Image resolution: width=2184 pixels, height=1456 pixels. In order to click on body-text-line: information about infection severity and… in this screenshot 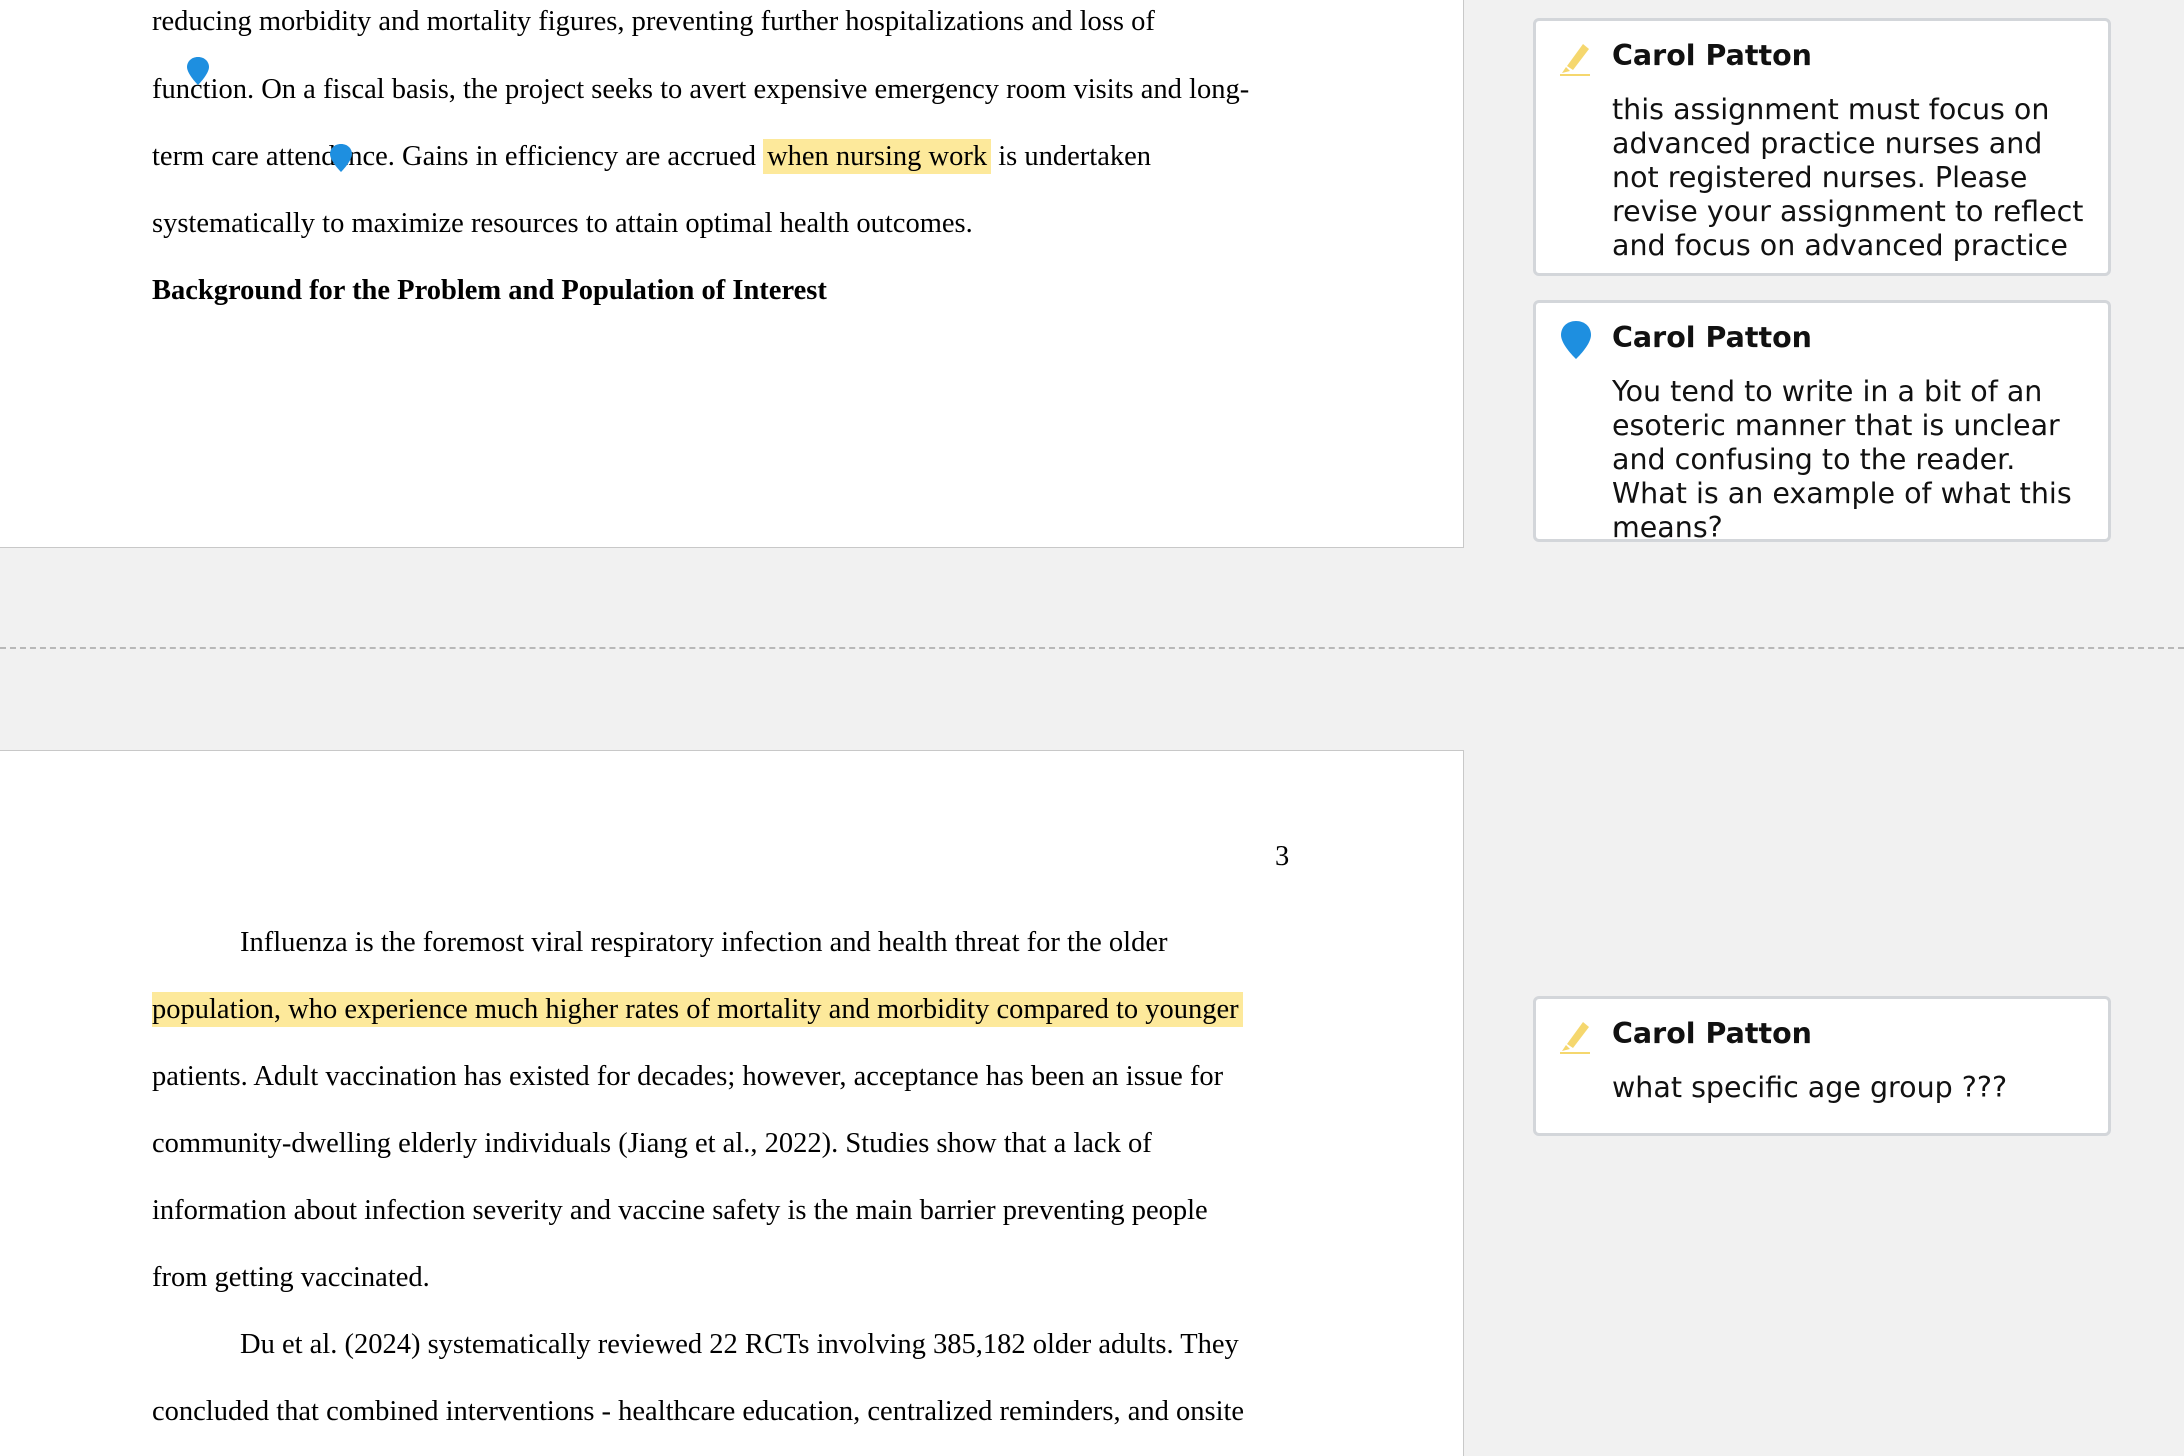, I will do `click(680, 1210)`.